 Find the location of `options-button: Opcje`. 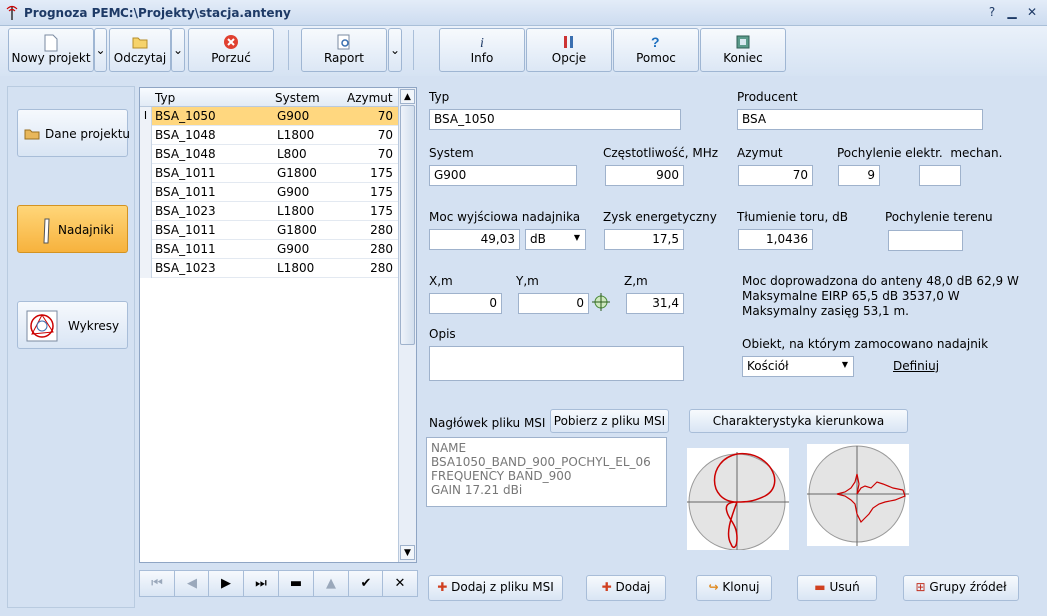

options-button: Opcje is located at coordinates (569, 50).